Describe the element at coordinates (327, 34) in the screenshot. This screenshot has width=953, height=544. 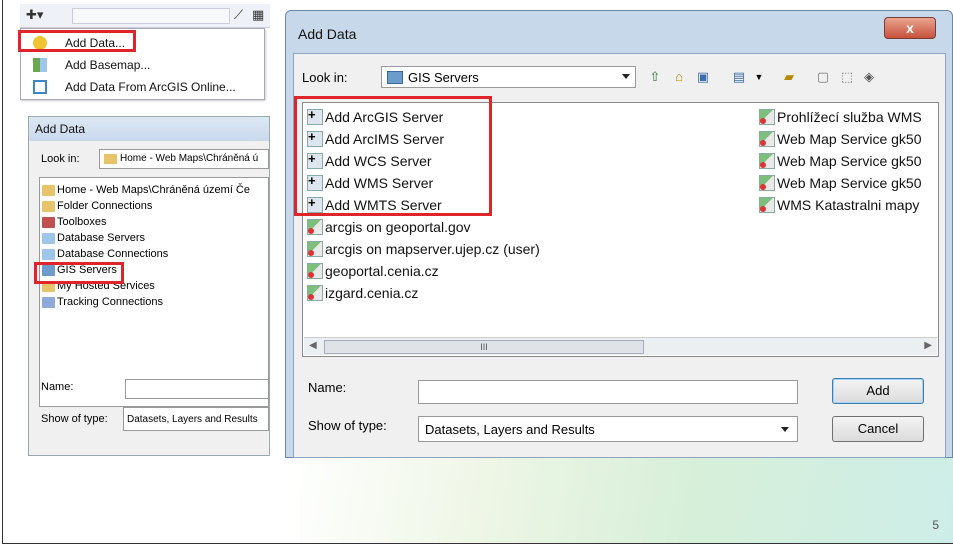
I see `dialog-title: Add Data` at that location.